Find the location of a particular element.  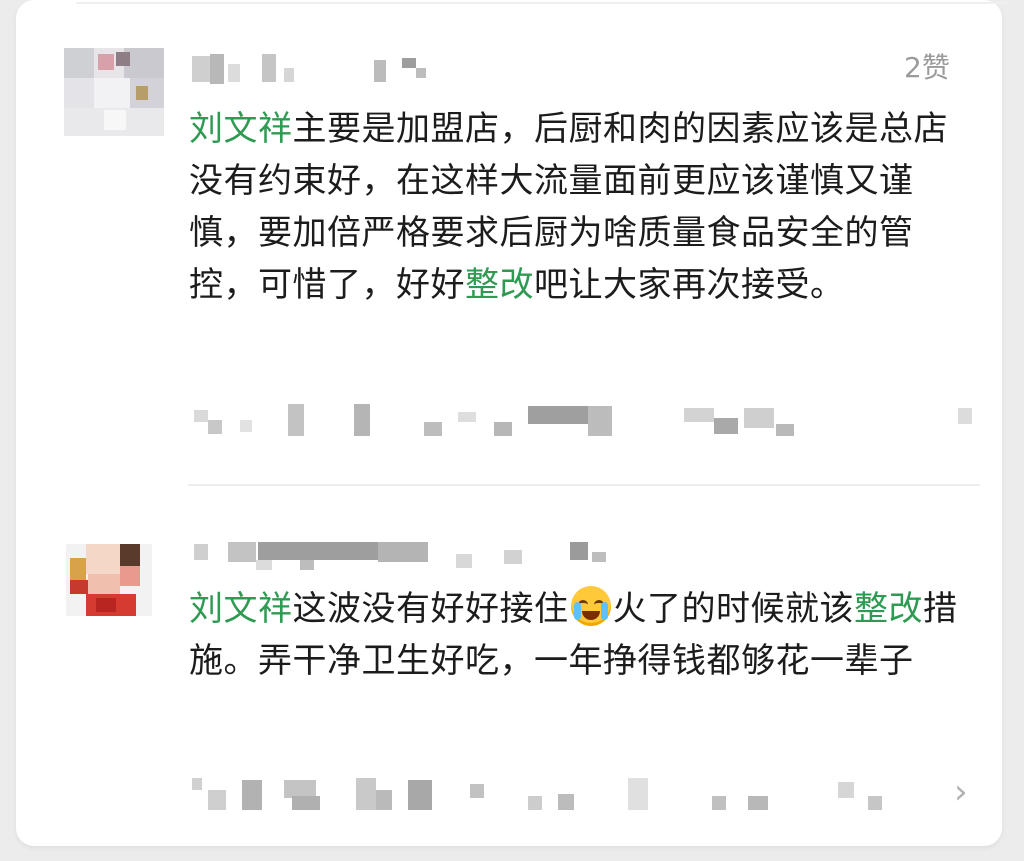

comment-body: 这波没有好好接住 is located at coordinates (430, 609).